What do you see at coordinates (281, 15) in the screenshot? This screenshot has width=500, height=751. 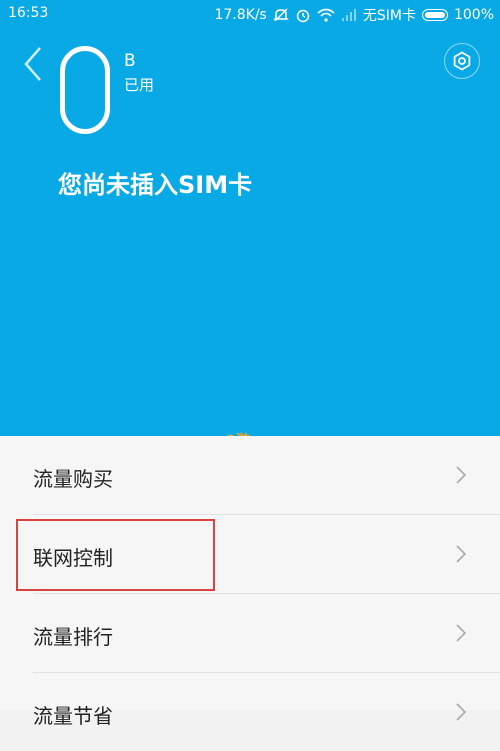 I see `mute-icon` at bounding box center [281, 15].